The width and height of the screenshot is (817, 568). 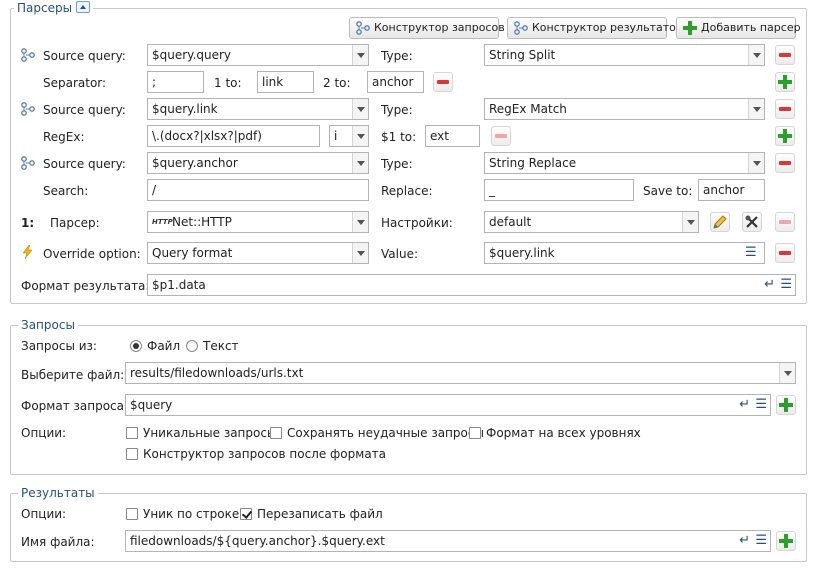 I want to click on results-options-label: Опции:, so click(x=44, y=514).